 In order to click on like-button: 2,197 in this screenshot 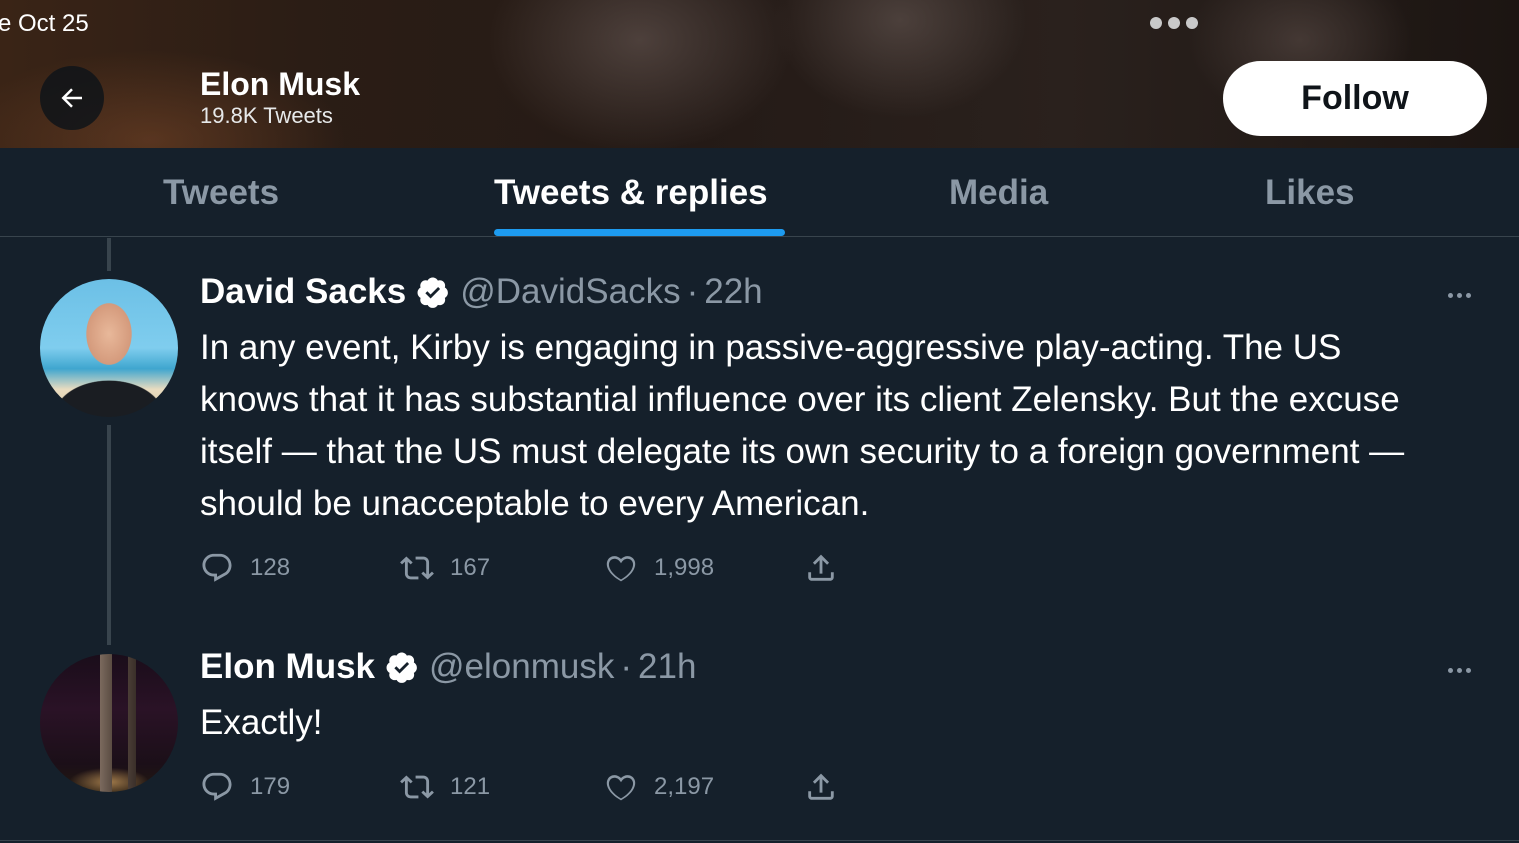, I will do `click(659, 787)`.